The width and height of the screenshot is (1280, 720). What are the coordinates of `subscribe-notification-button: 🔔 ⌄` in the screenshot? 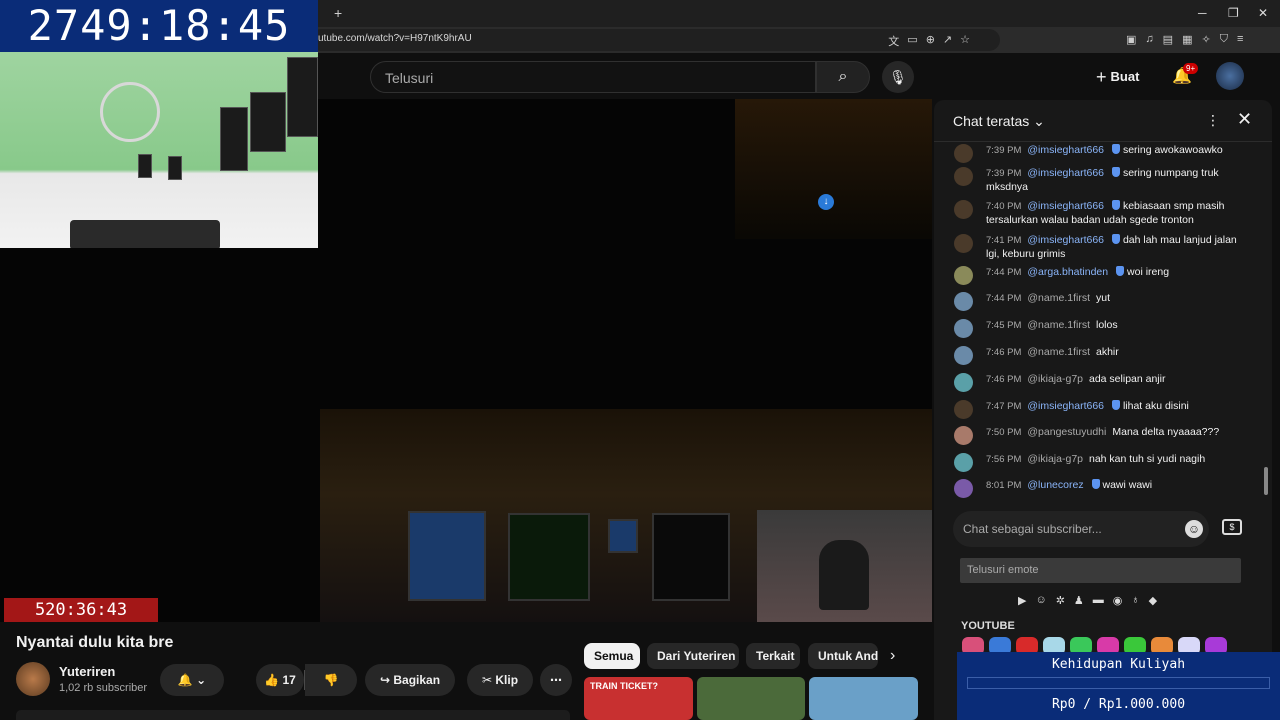 It's located at (192, 680).